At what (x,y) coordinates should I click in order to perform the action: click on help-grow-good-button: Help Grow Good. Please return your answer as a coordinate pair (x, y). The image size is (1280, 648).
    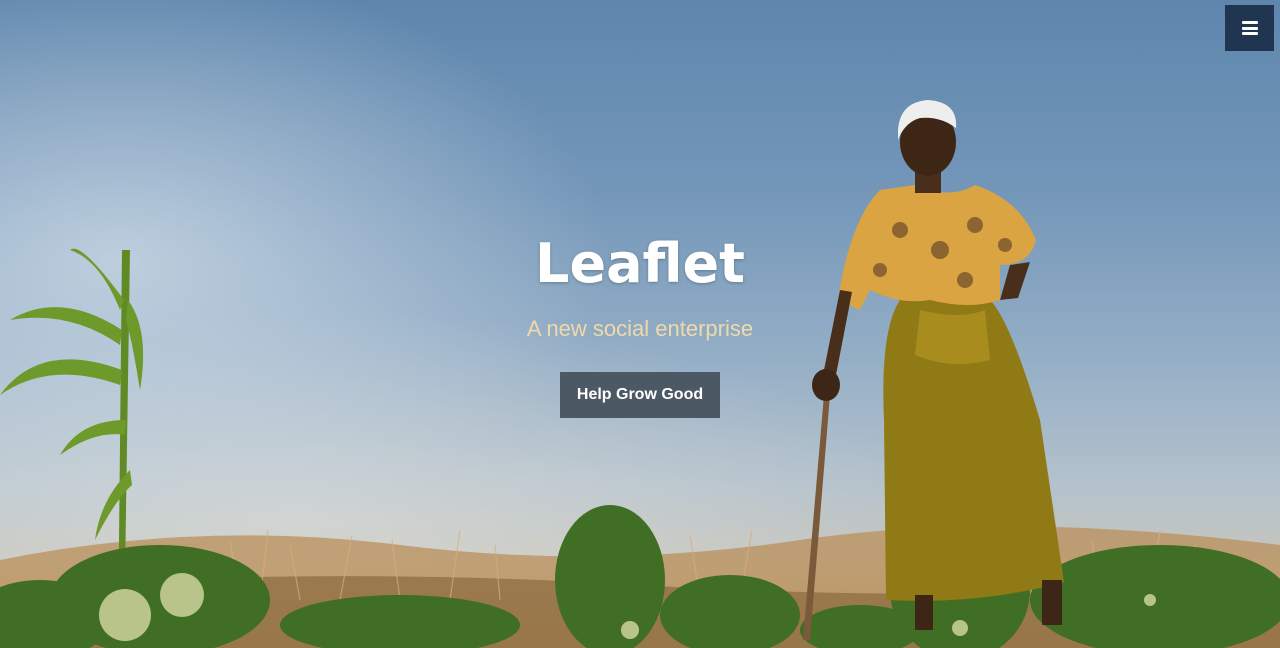
    Looking at the image, I should click on (640, 395).